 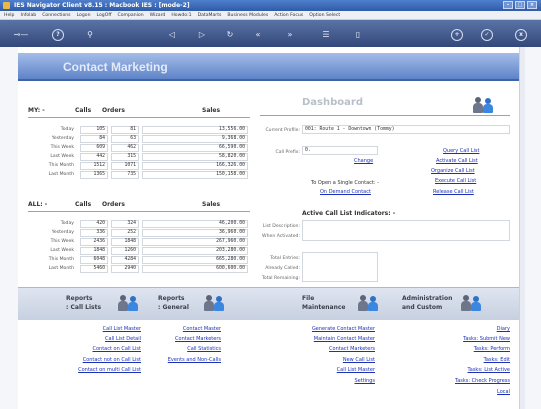 I want to click on tasks-perform-link: Tasks: Perform, so click(x=492, y=349).